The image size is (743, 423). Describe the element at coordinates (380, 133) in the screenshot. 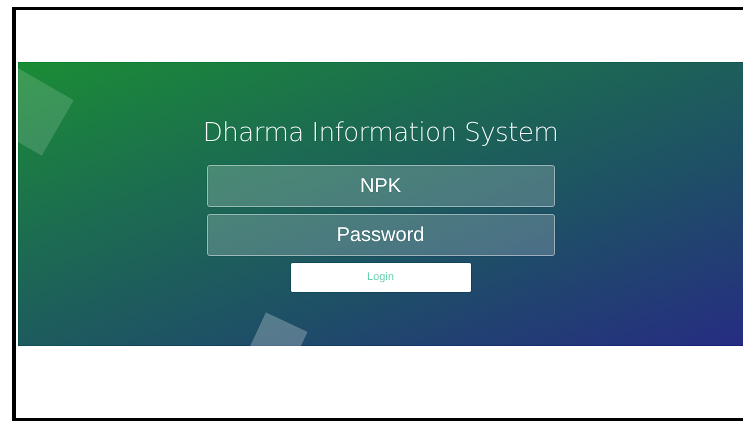

I see `form-title: Dharma Information System` at that location.